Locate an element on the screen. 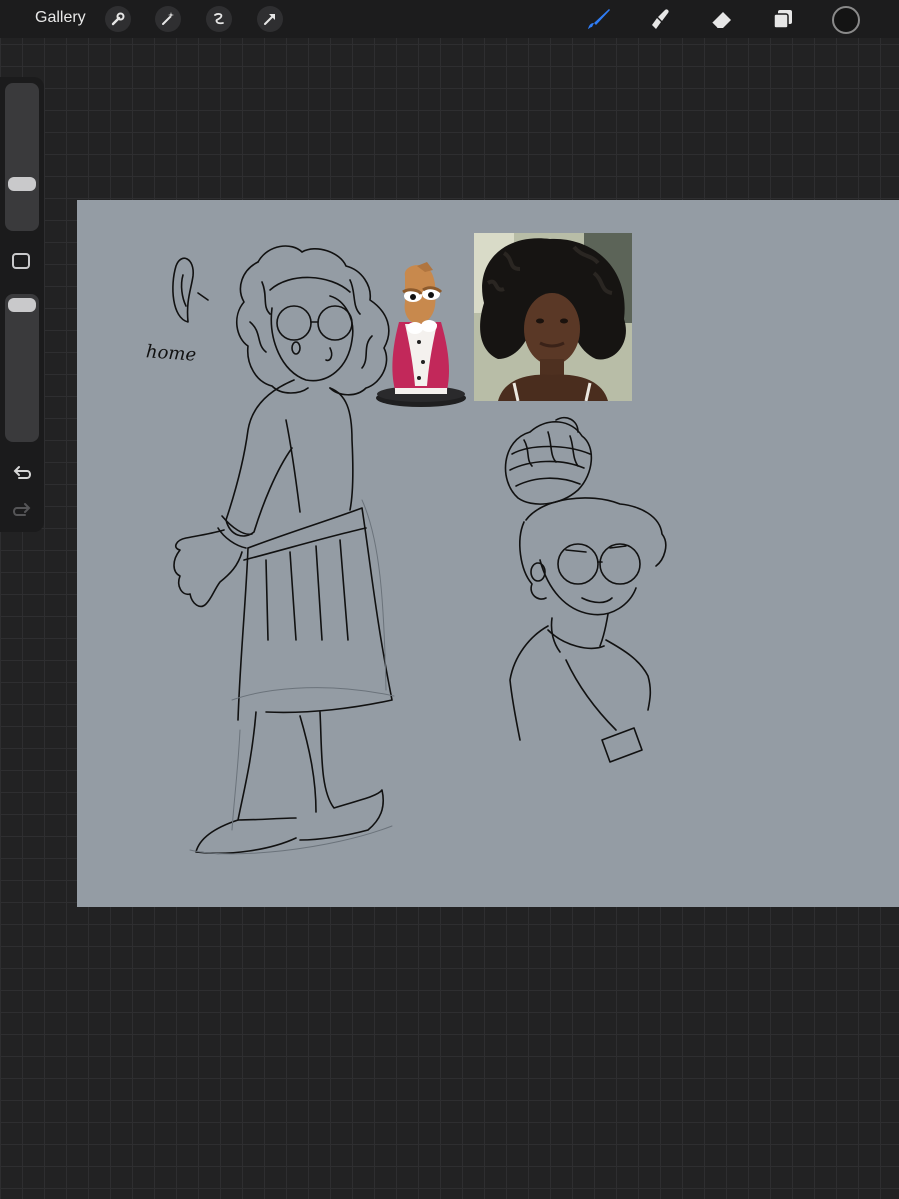  figurine-reference-image is located at coordinates (421, 335).